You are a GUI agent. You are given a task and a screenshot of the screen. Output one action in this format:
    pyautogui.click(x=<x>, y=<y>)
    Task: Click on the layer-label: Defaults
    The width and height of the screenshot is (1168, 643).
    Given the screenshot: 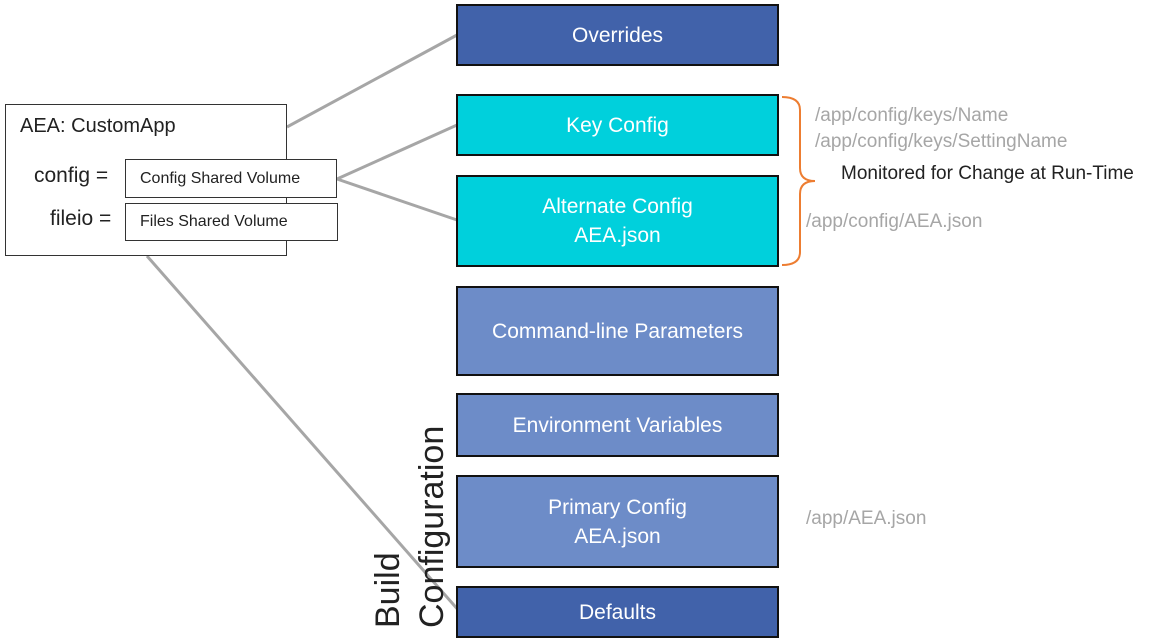 What is the action you would take?
    pyautogui.click(x=617, y=612)
    